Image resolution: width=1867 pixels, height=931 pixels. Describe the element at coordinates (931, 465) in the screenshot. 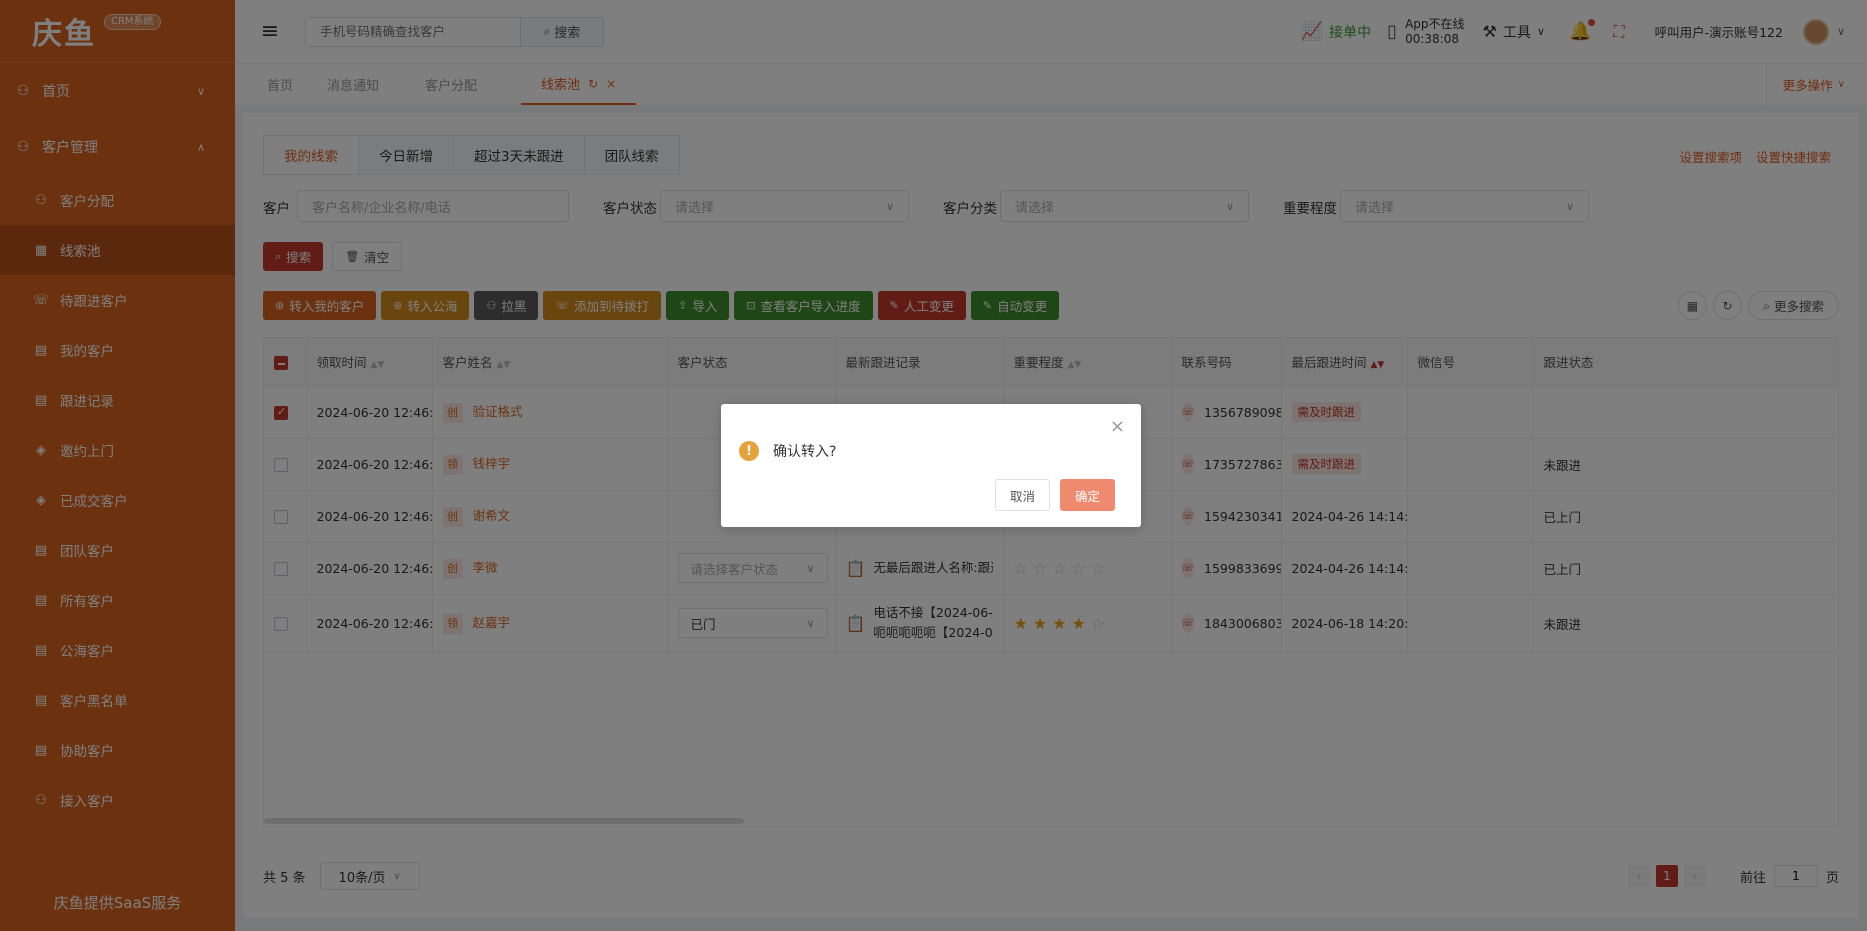

I see `confirm-dialog: × ! 确认转入? 取消 确定` at that location.